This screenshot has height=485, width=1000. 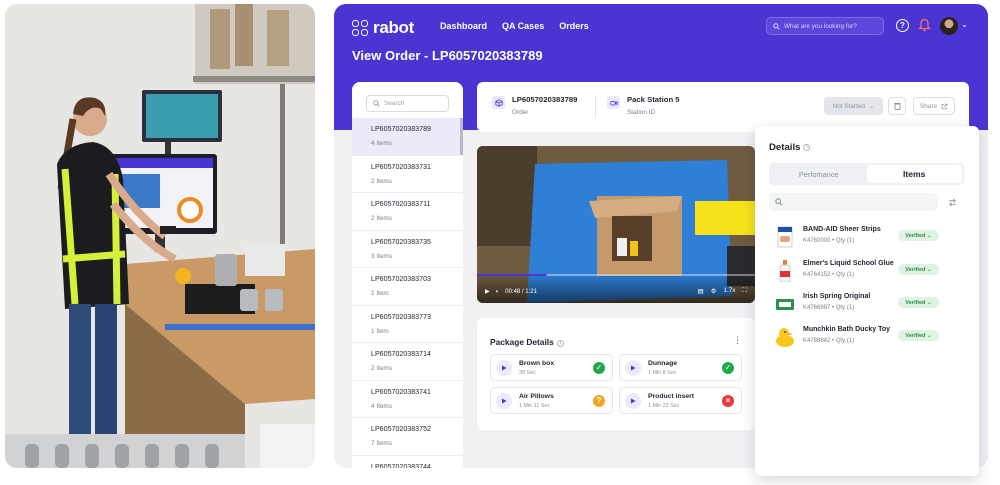 What do you see at coordinates (401, 166) in the screenshot?
I see `order-id: LP6057020383731` at bounding box center [401, 166].